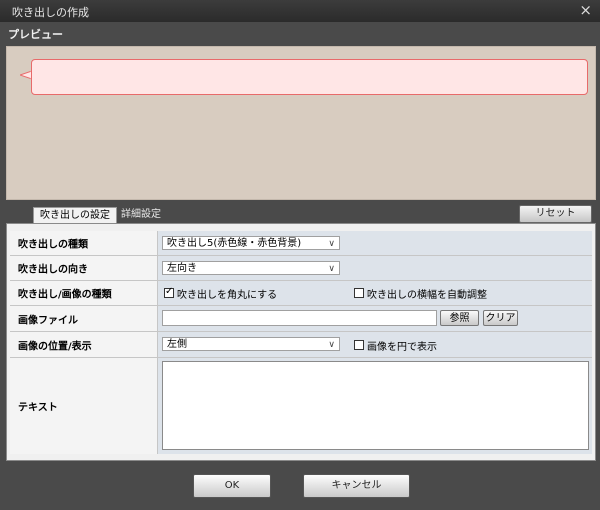  I want to click on reset-button: リセット, so click(555, 214).